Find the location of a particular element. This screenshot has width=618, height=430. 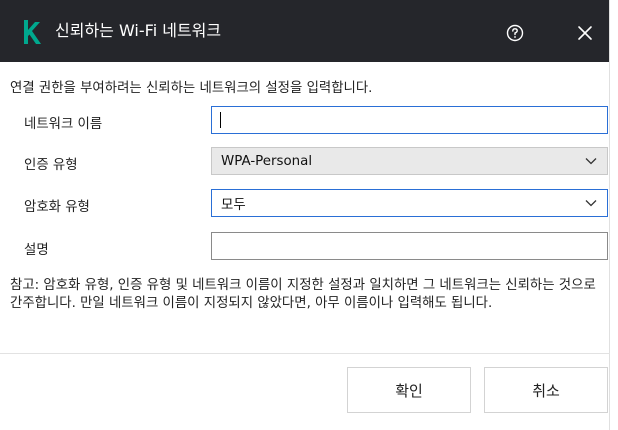

encryption-type-value: 모두 is located at coordinates (233, 205).